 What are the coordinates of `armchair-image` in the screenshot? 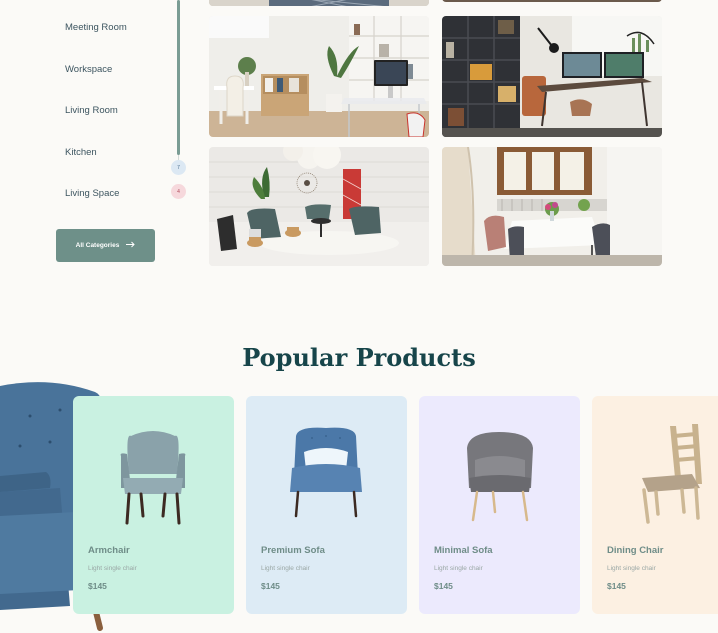 It's located at (153, 478).